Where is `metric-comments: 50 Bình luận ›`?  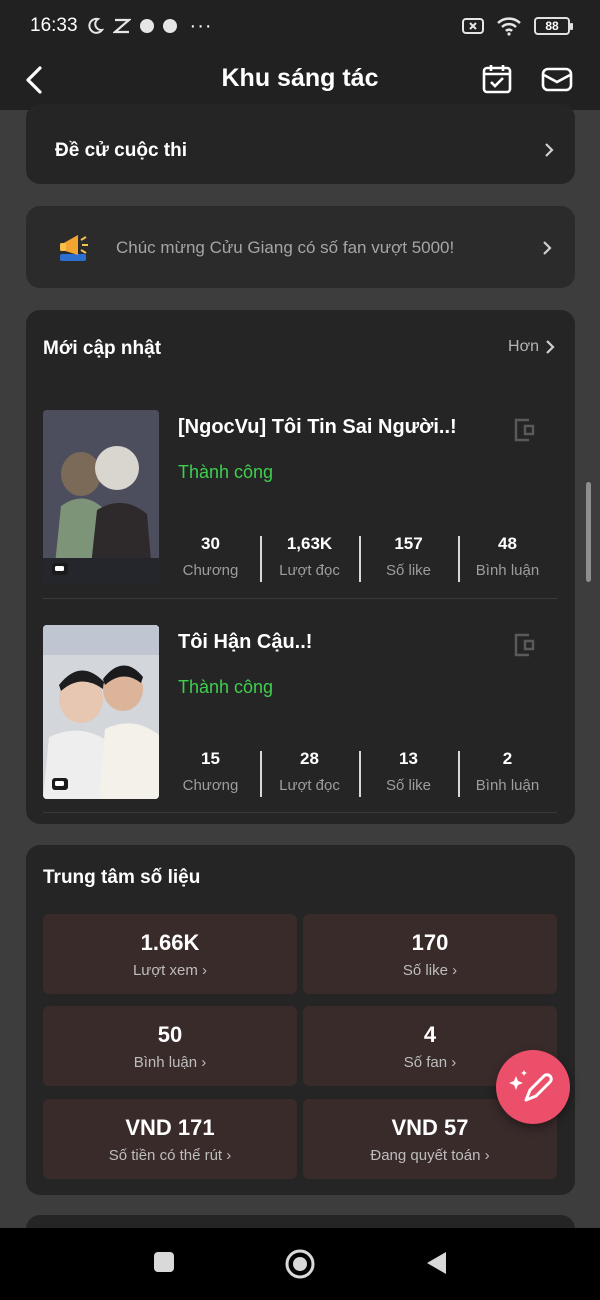
metric-comments: 50 Bình luận › is located at coordinates (170, 1046).